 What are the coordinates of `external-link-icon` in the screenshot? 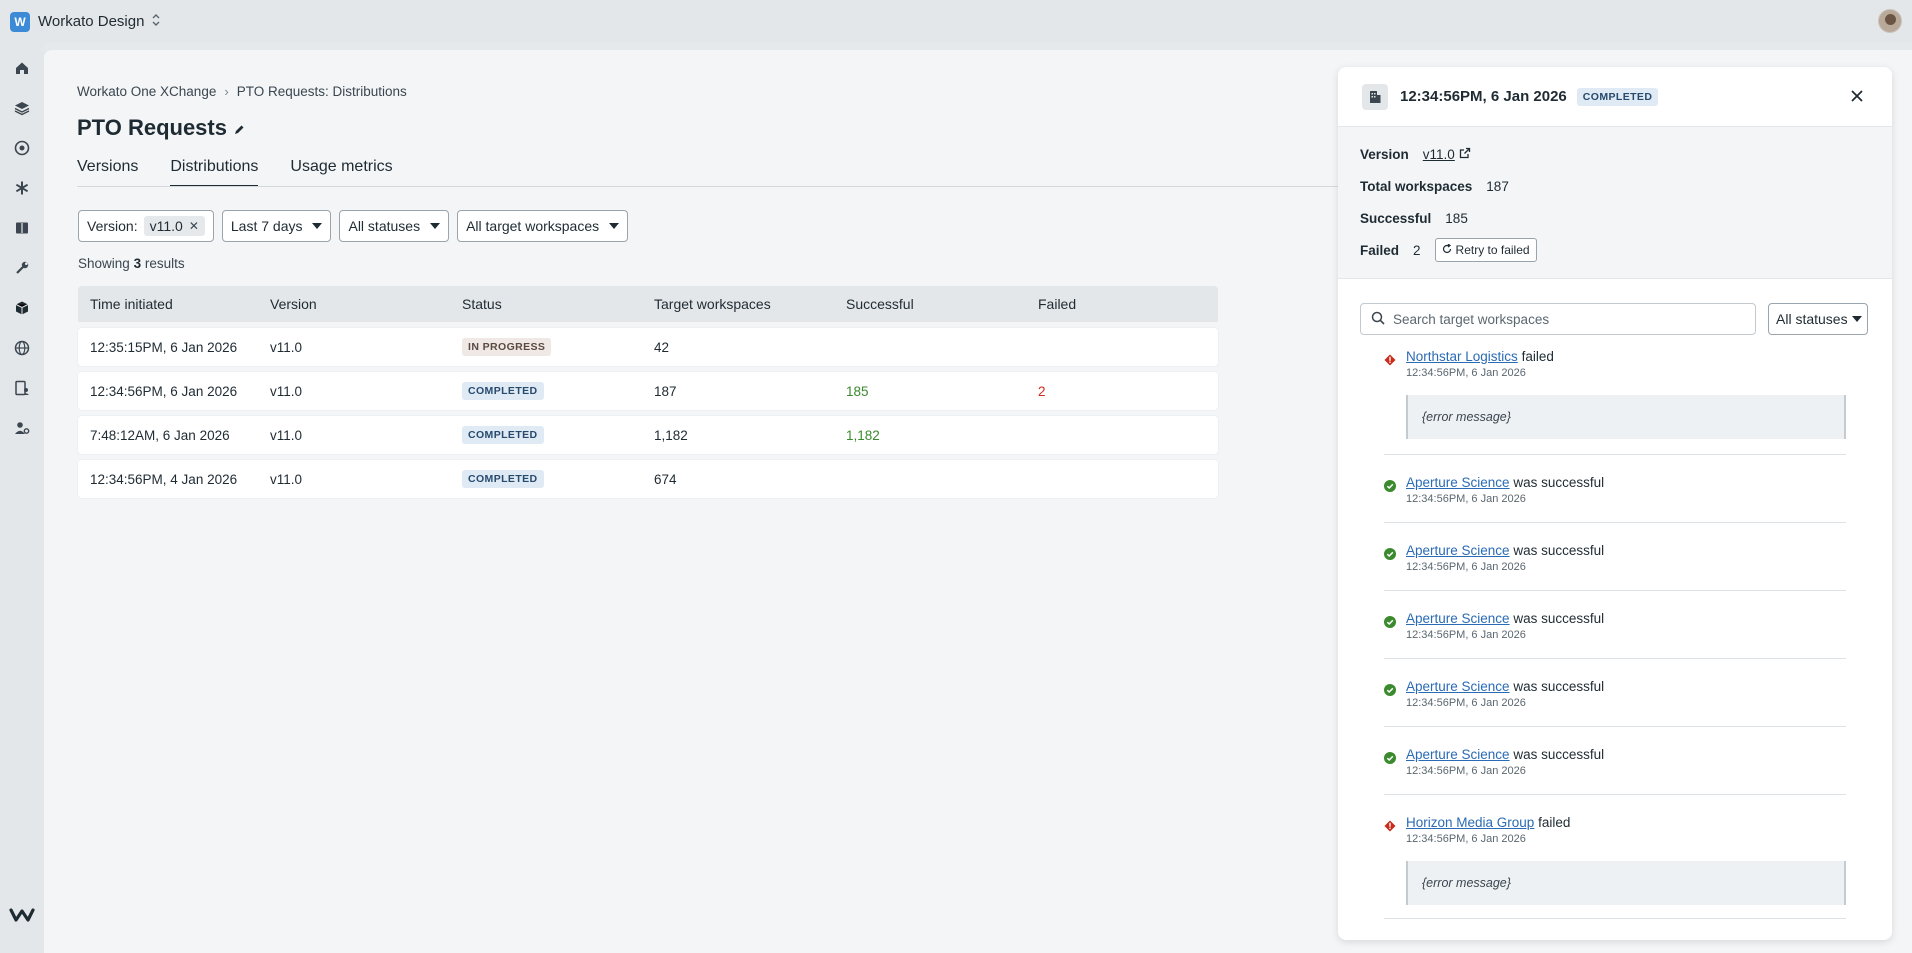 It's located at (1465, 154).